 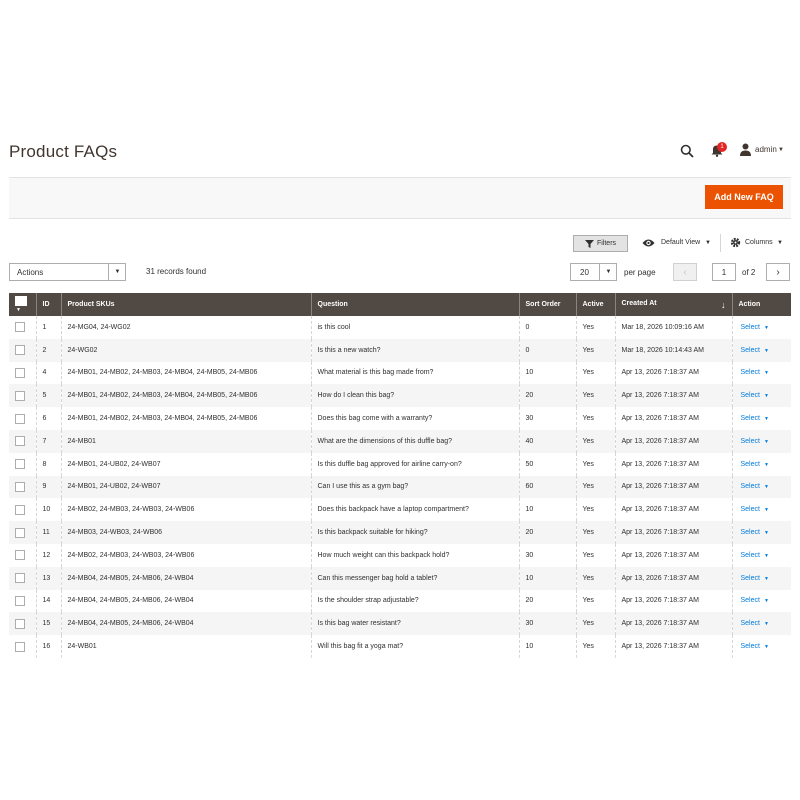 What do you see at coordinates (595, 304) in the screenshot?
I see `column-header-active: Active` at bounding box center [595, 304].